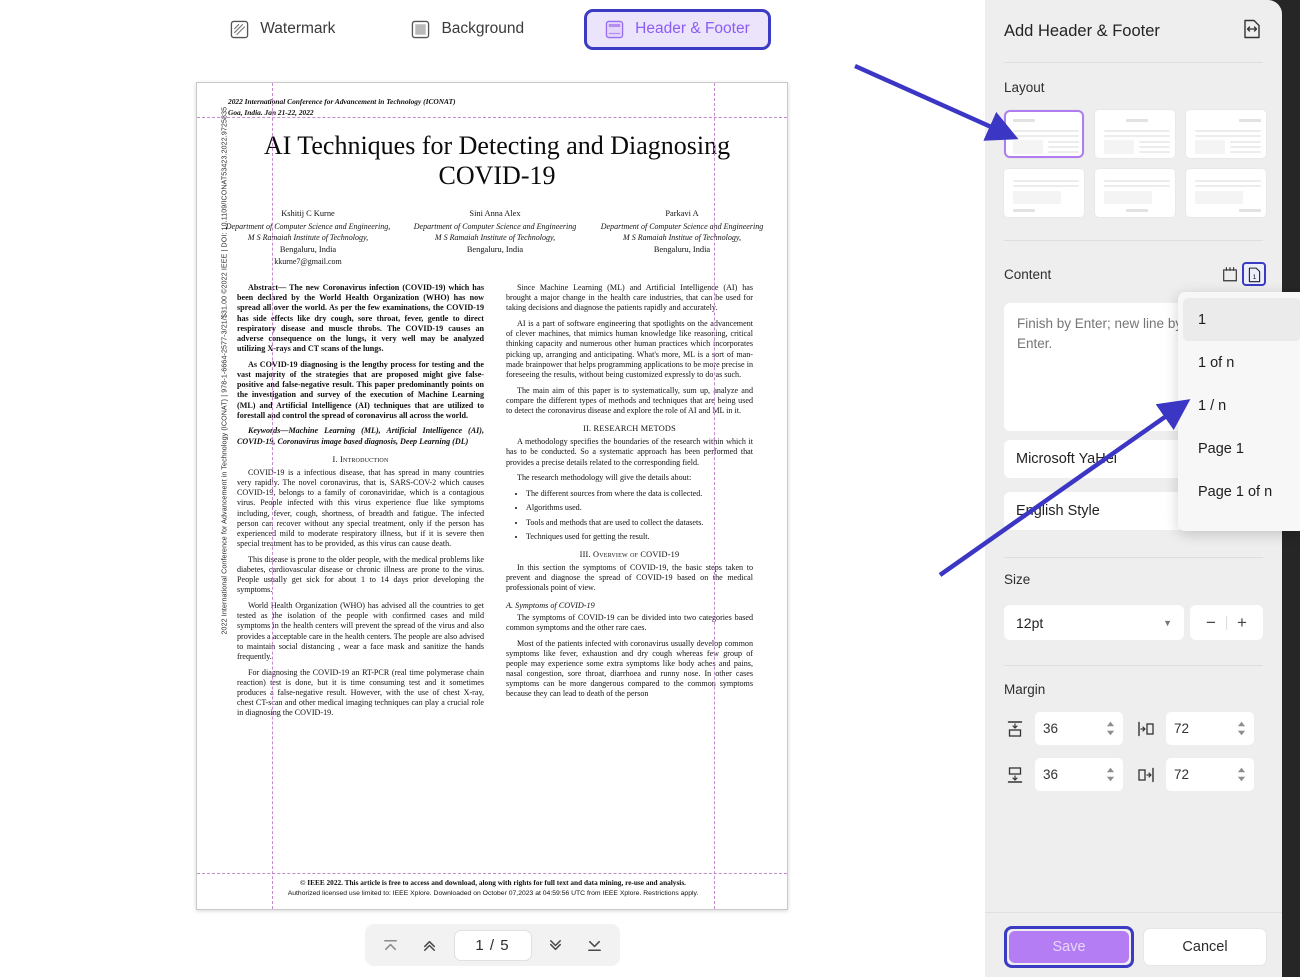 This screenshot has height=977, width=1300. Describe the element at coordinates (1230, 274) in the screenshot. I see `calendar-date-icon` at that location.